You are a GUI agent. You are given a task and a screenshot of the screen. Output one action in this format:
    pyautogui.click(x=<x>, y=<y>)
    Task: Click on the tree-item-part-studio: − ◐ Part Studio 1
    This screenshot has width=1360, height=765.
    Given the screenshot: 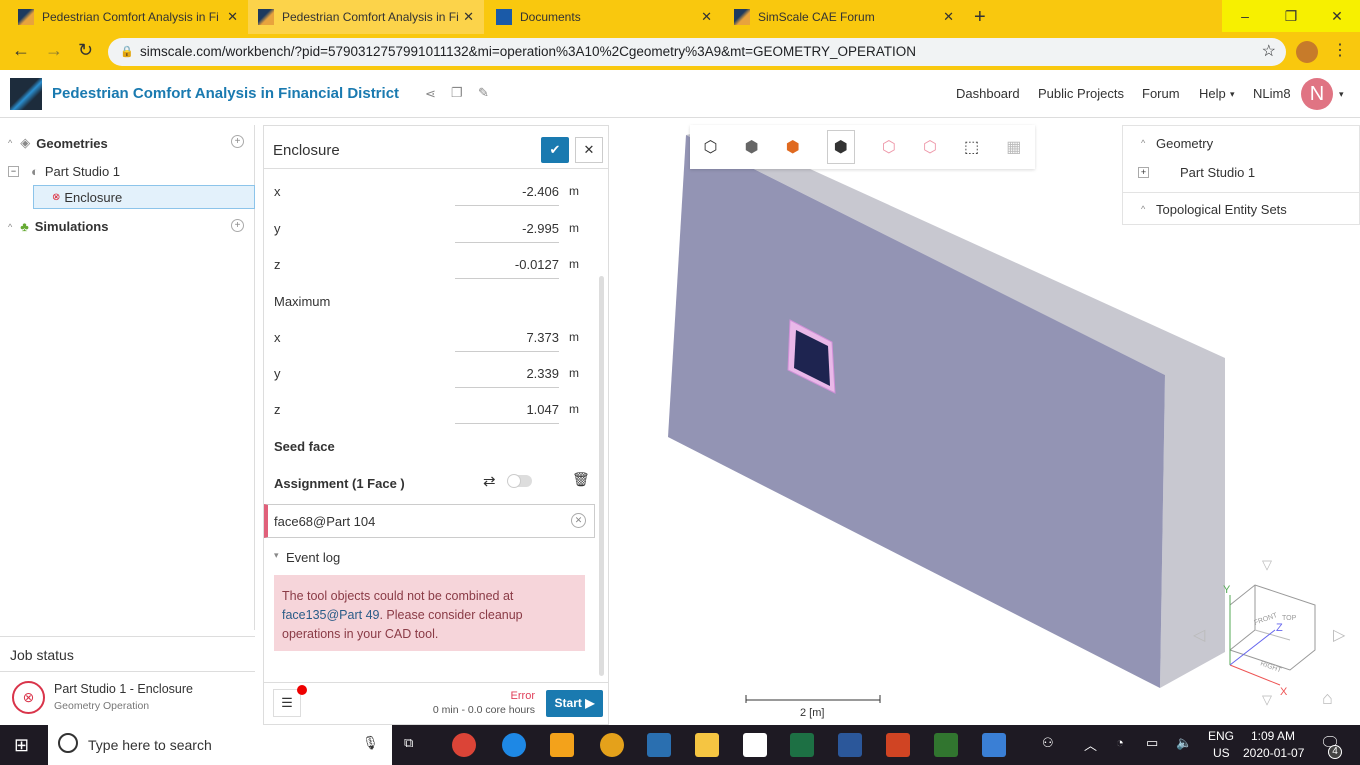 What is the action you would take?
    pyautogui.click(x=64, y=171)
    